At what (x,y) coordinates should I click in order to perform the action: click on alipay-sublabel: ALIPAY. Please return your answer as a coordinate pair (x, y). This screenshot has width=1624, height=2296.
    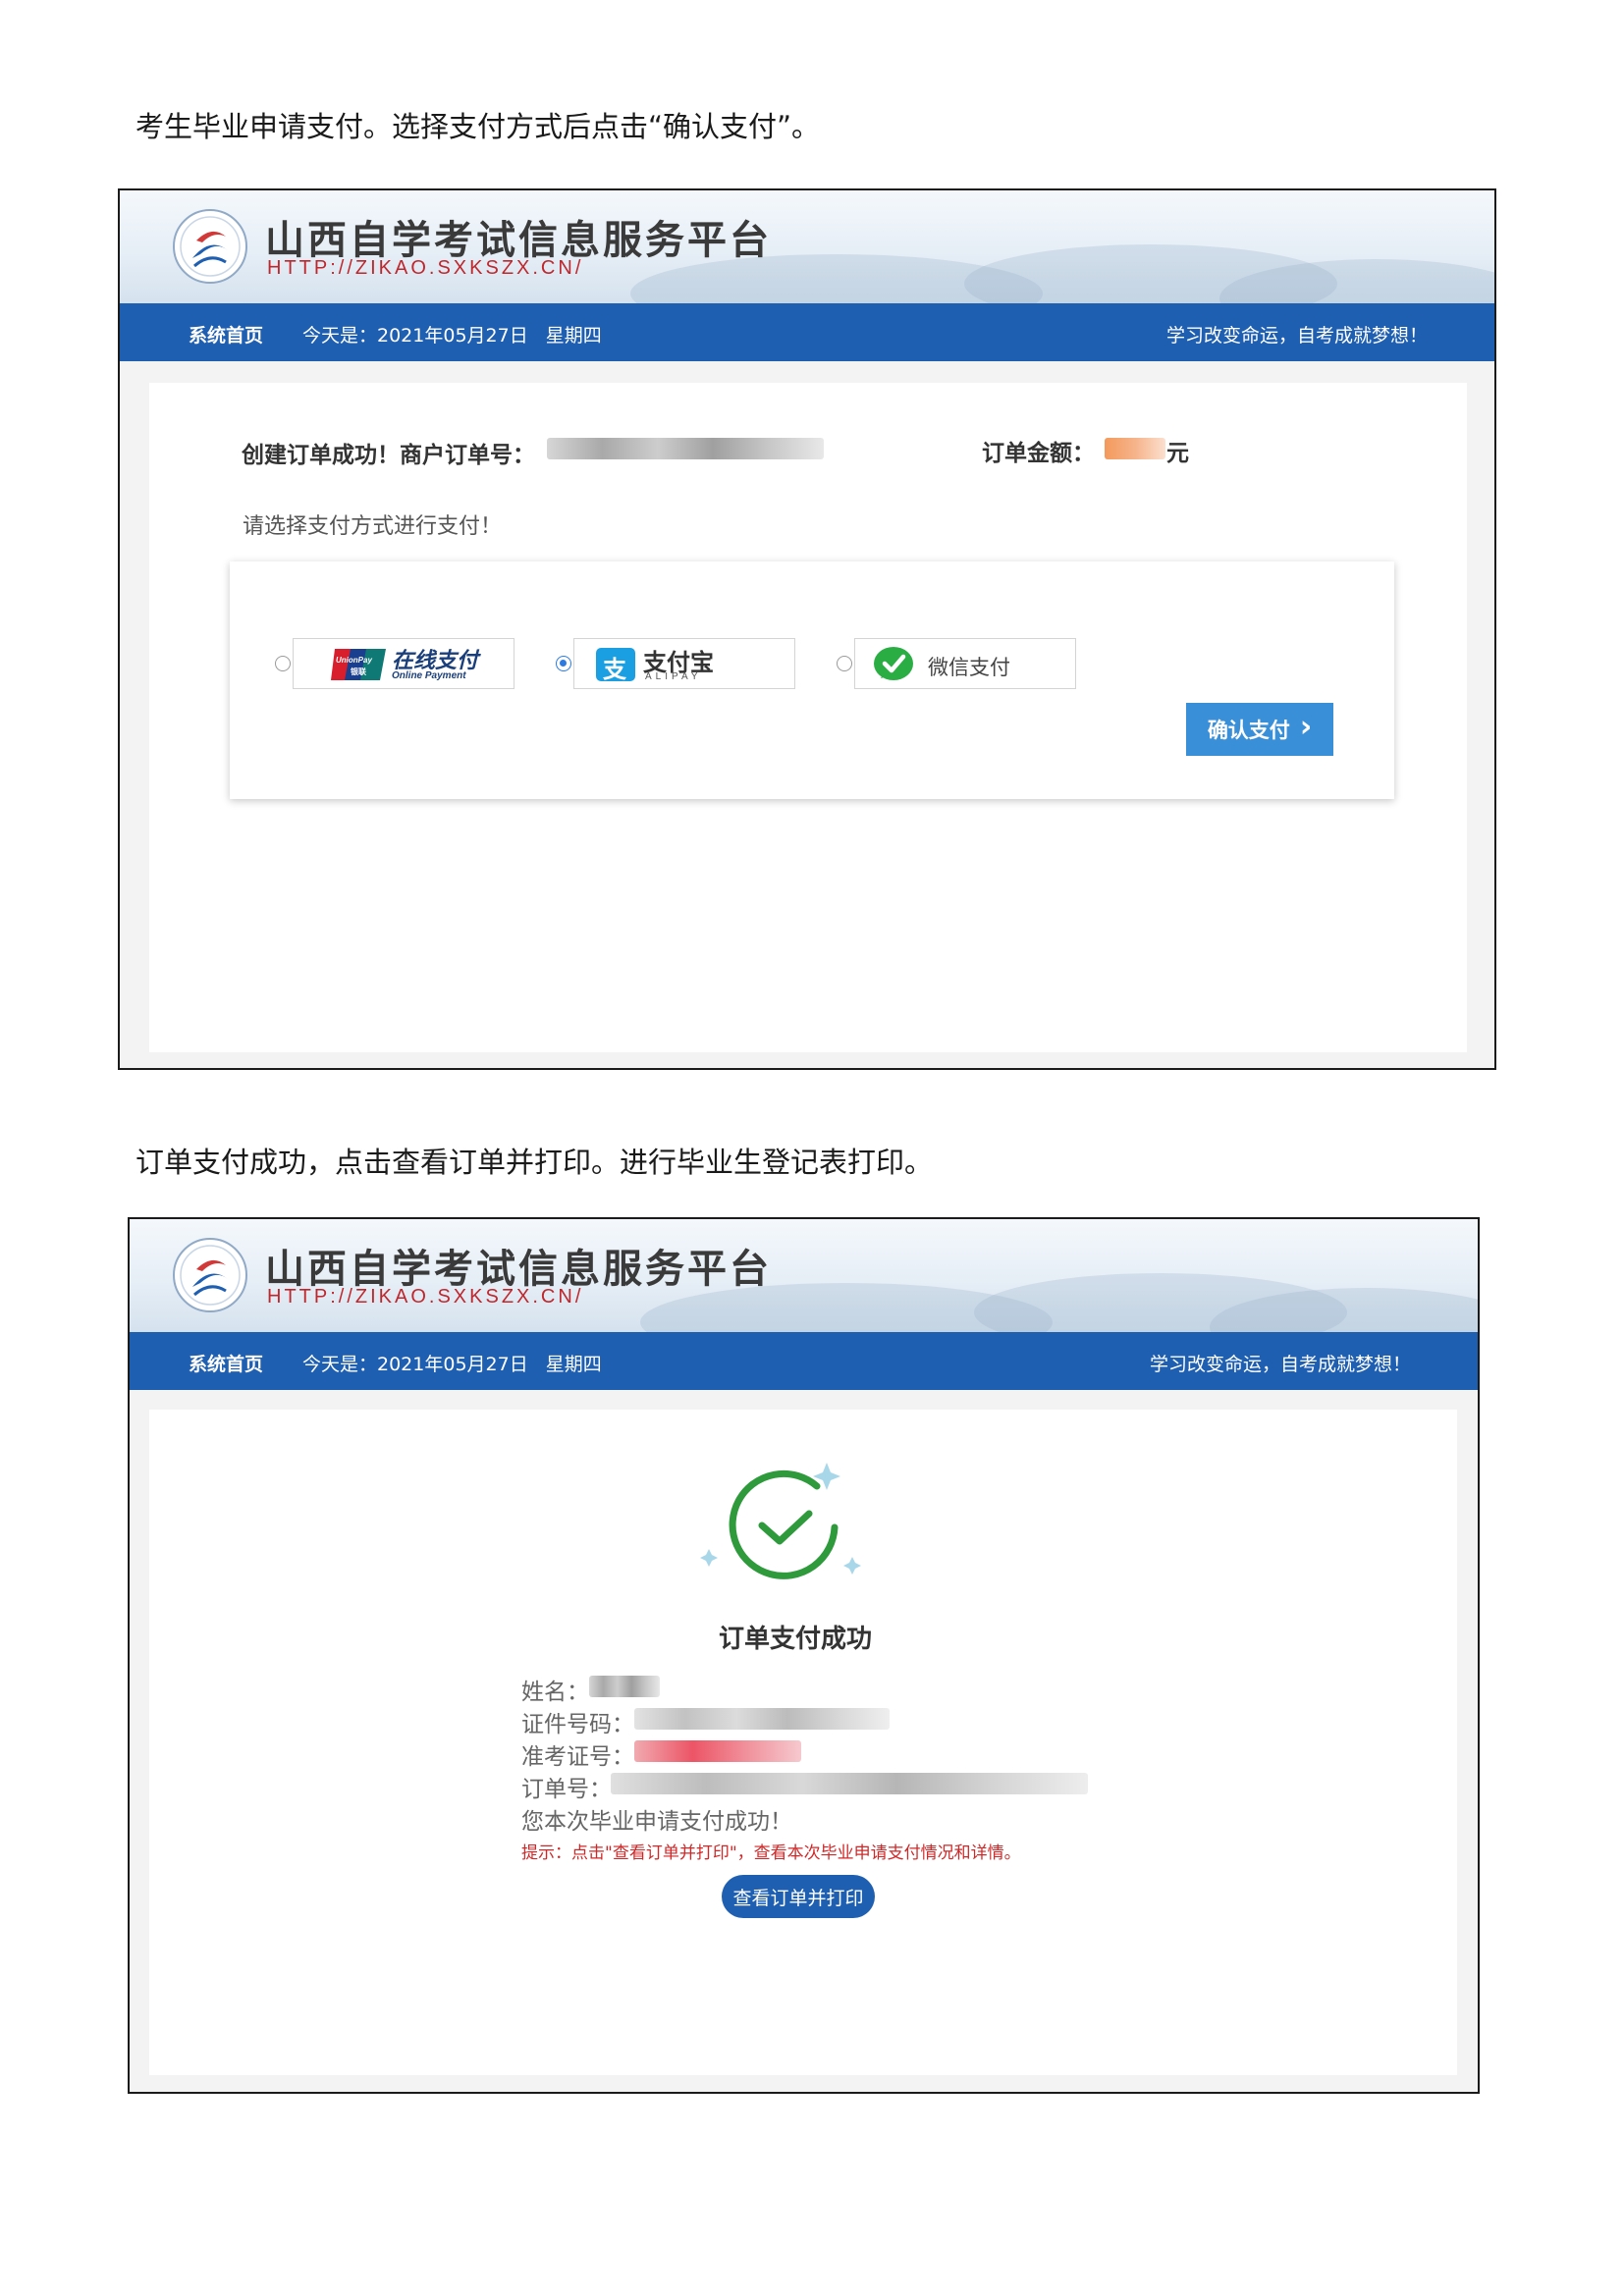
    Looking at the image, I should click on (673, 676).